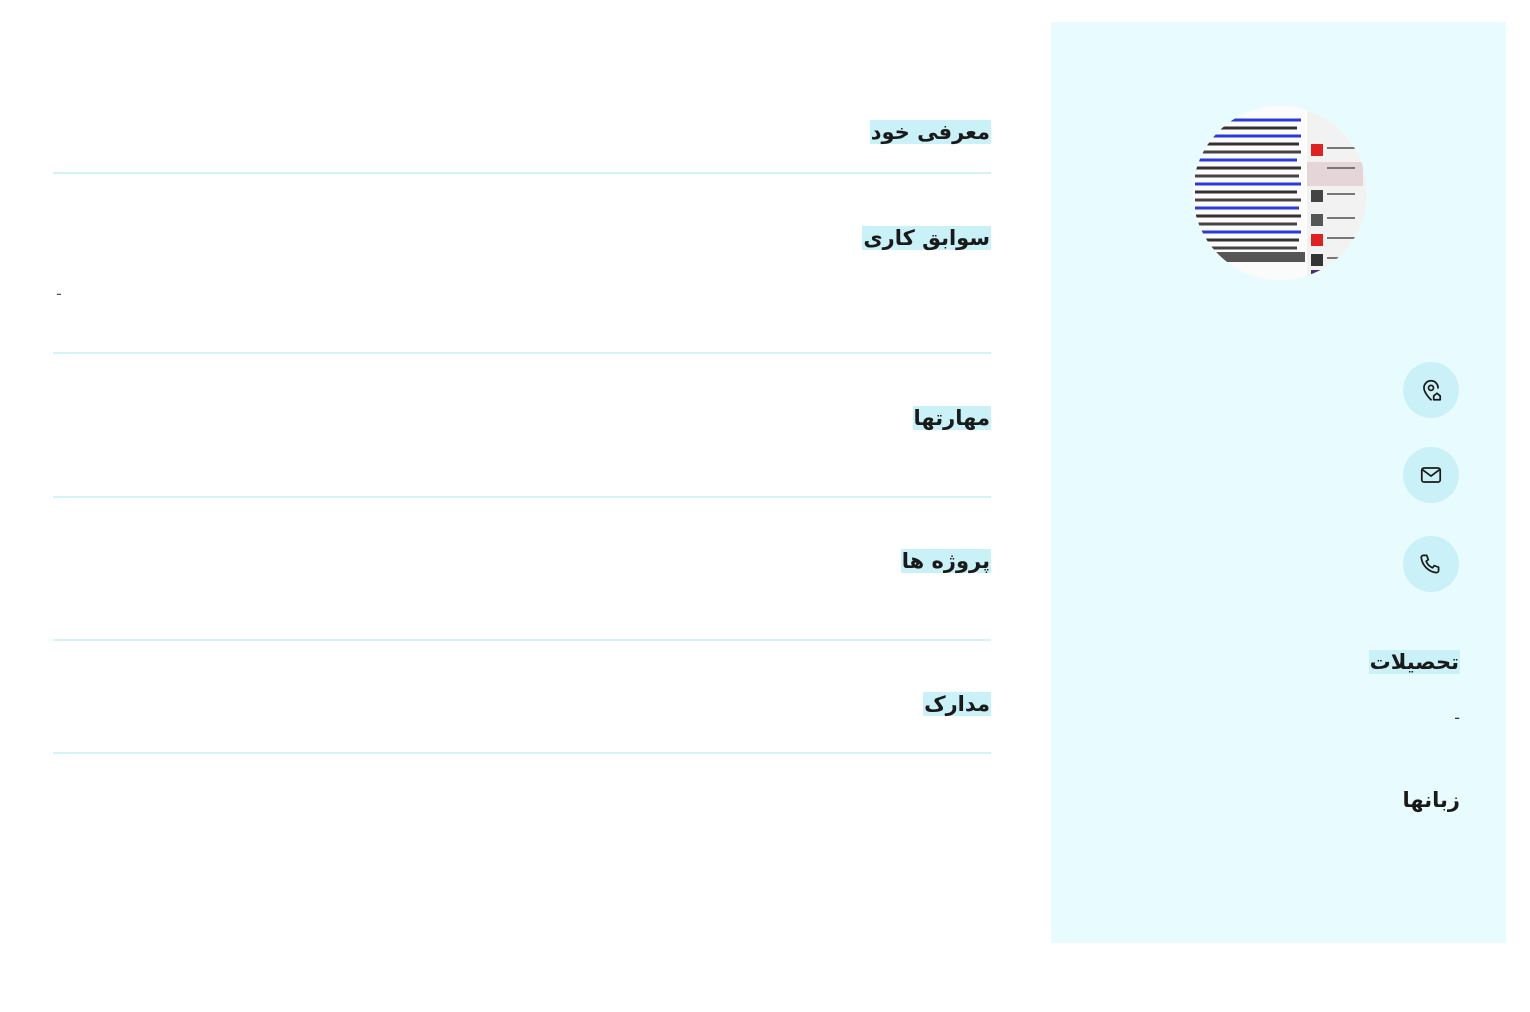 This screenshot has width=1530, height=1012. What do you see at coordinates (1414, 662) in the screenshot?
I see `education-title: تحصیلات` at bounding box center [1414, 662].